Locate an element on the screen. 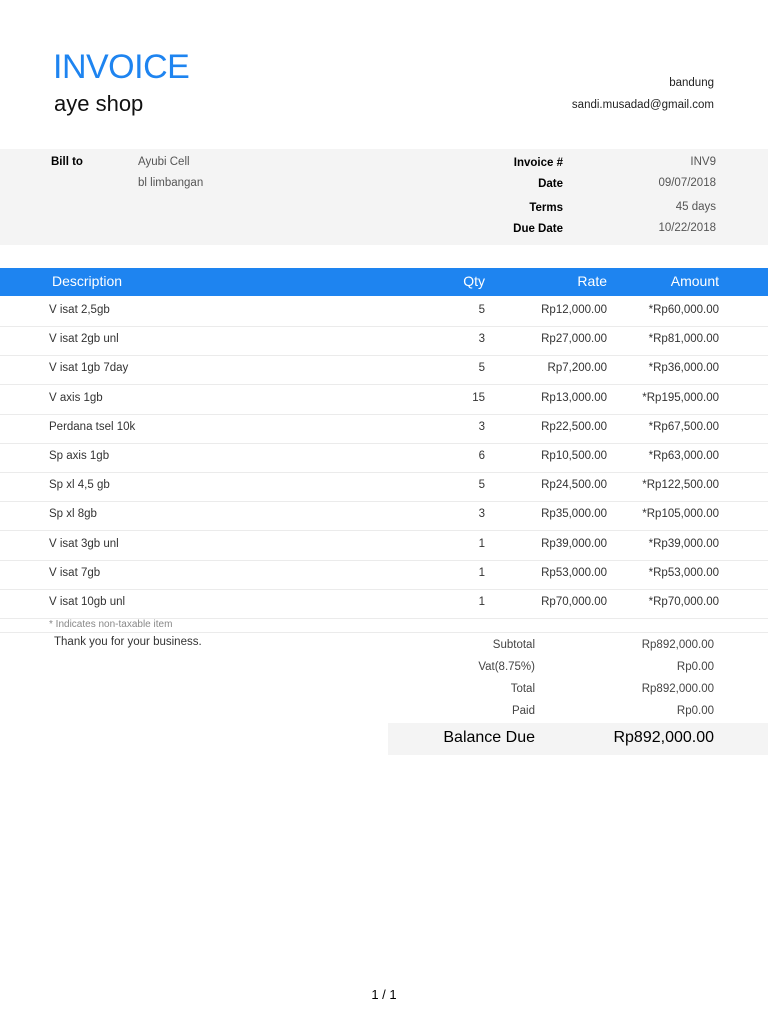 This screenshot has height=1024, width=768. table-row: V isat 2,5gb 5 Rp12,000.00 *Rp60,000.00 is located at coordinates (384, 312).